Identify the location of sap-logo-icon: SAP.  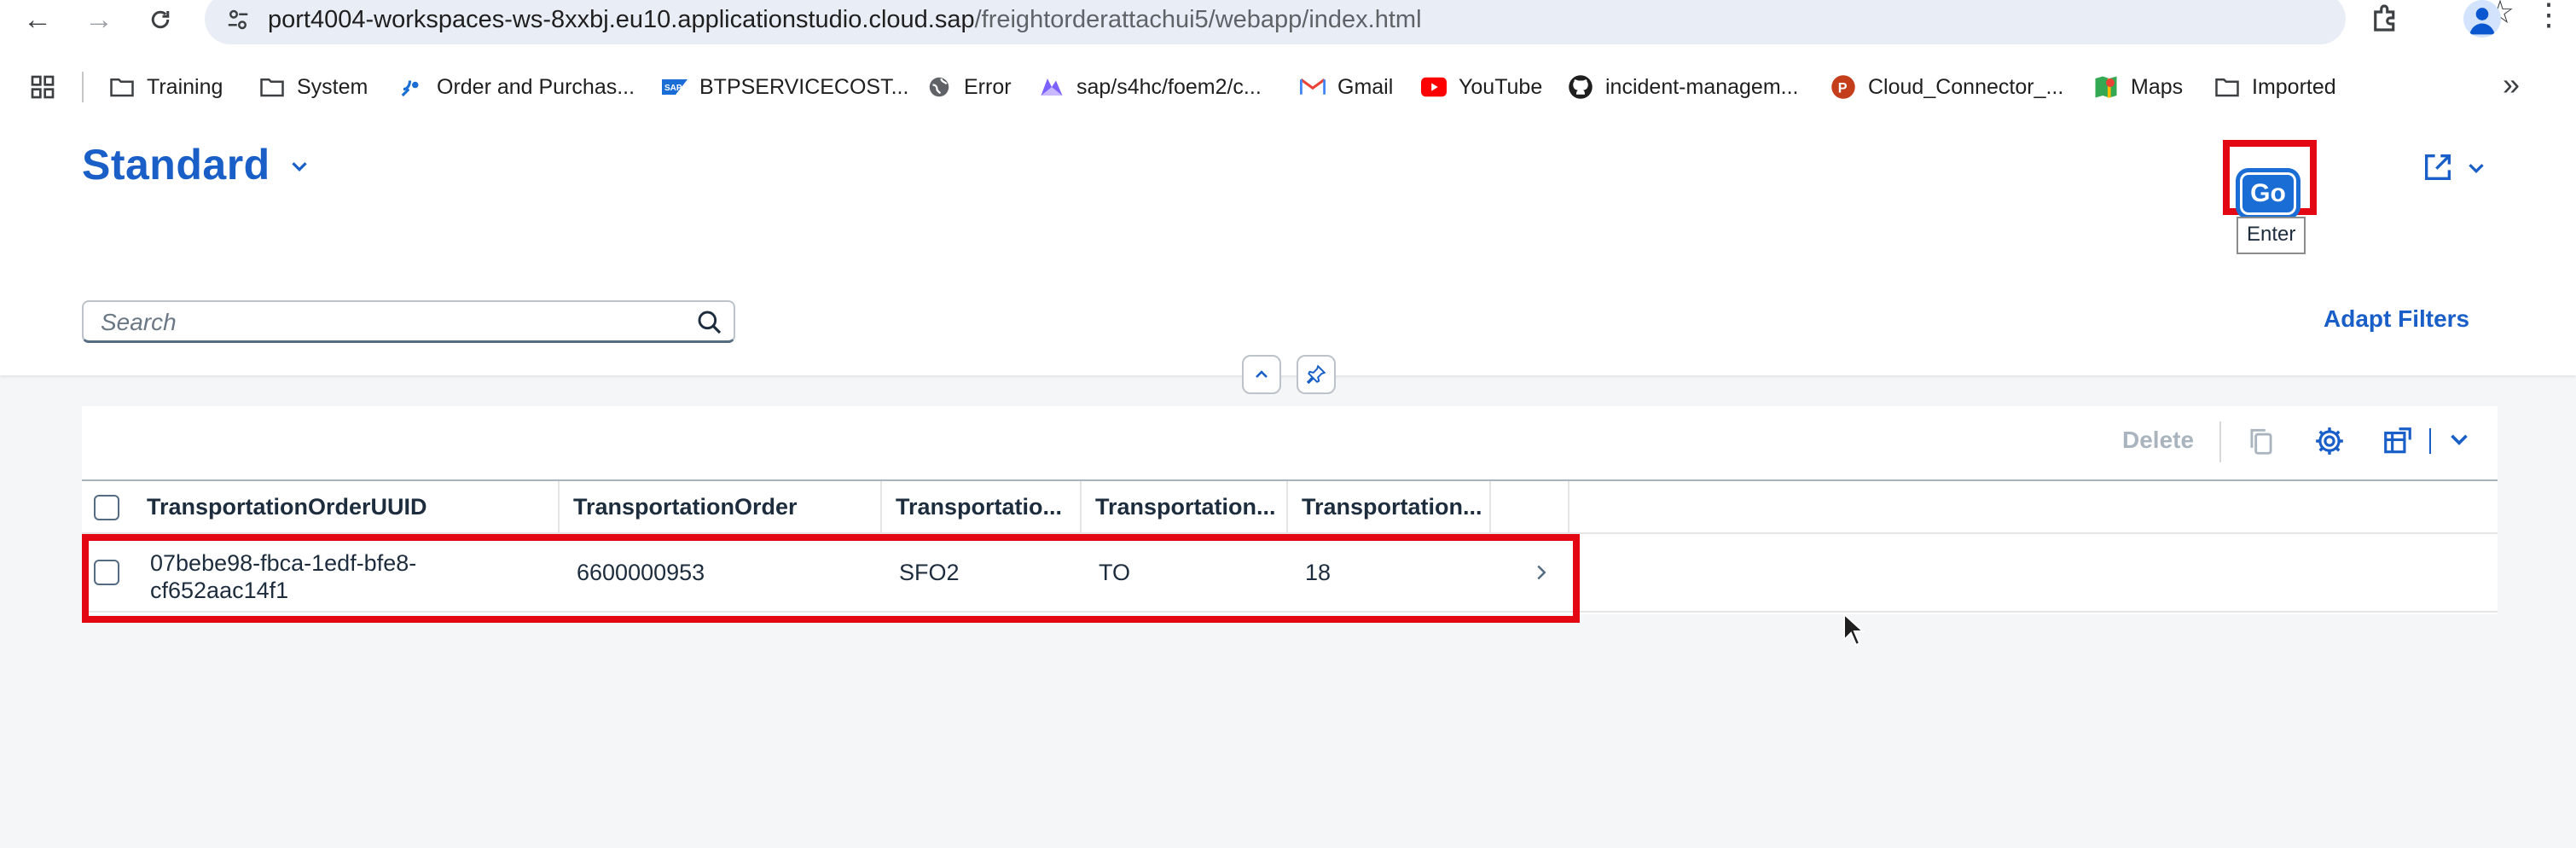
(675, 87).